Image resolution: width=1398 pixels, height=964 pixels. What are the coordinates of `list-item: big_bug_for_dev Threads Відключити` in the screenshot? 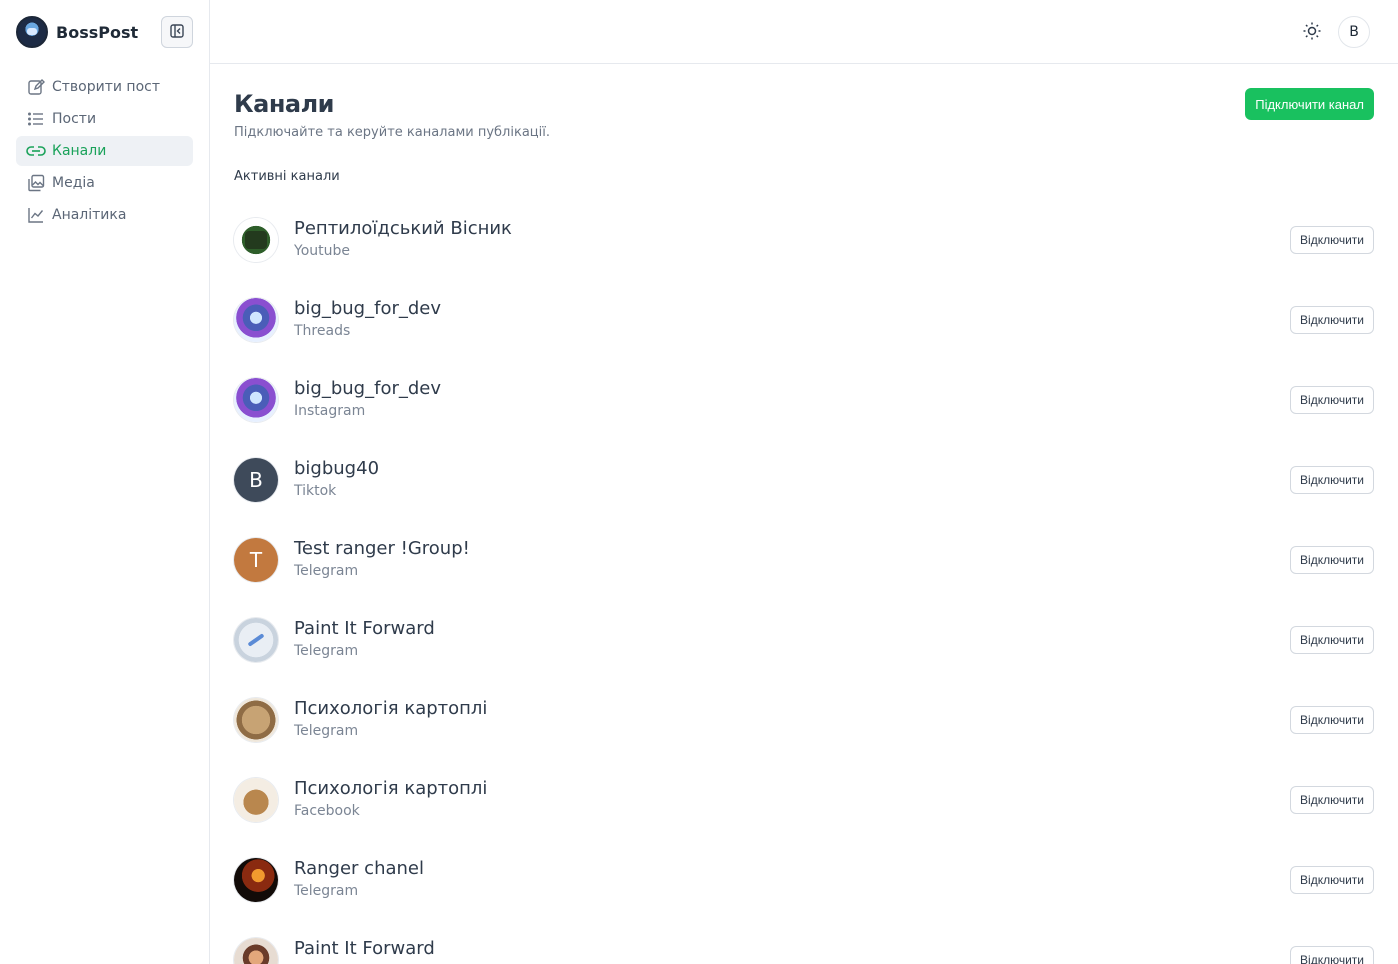 It's located at (804, 328).